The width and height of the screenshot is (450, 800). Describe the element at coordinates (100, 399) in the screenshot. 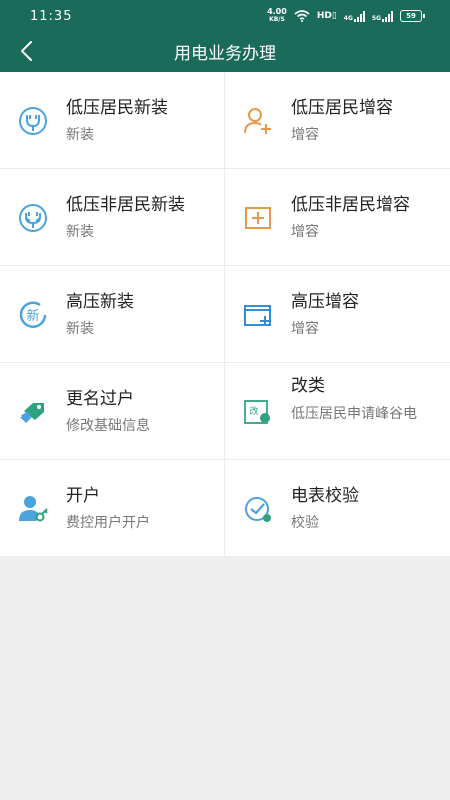

I see `service-title: 更名过户` at that location.